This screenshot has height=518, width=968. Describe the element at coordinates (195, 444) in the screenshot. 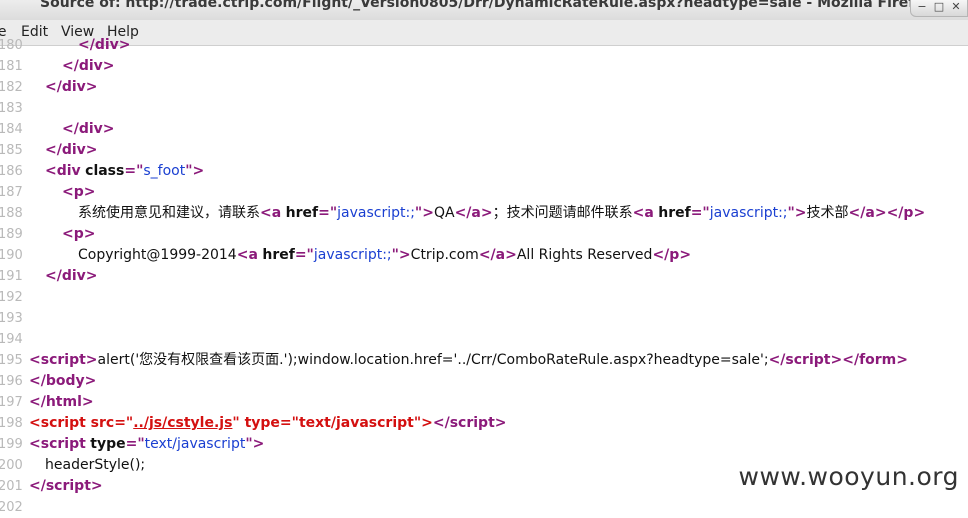

I see `code-token: text/javascript` at that location.